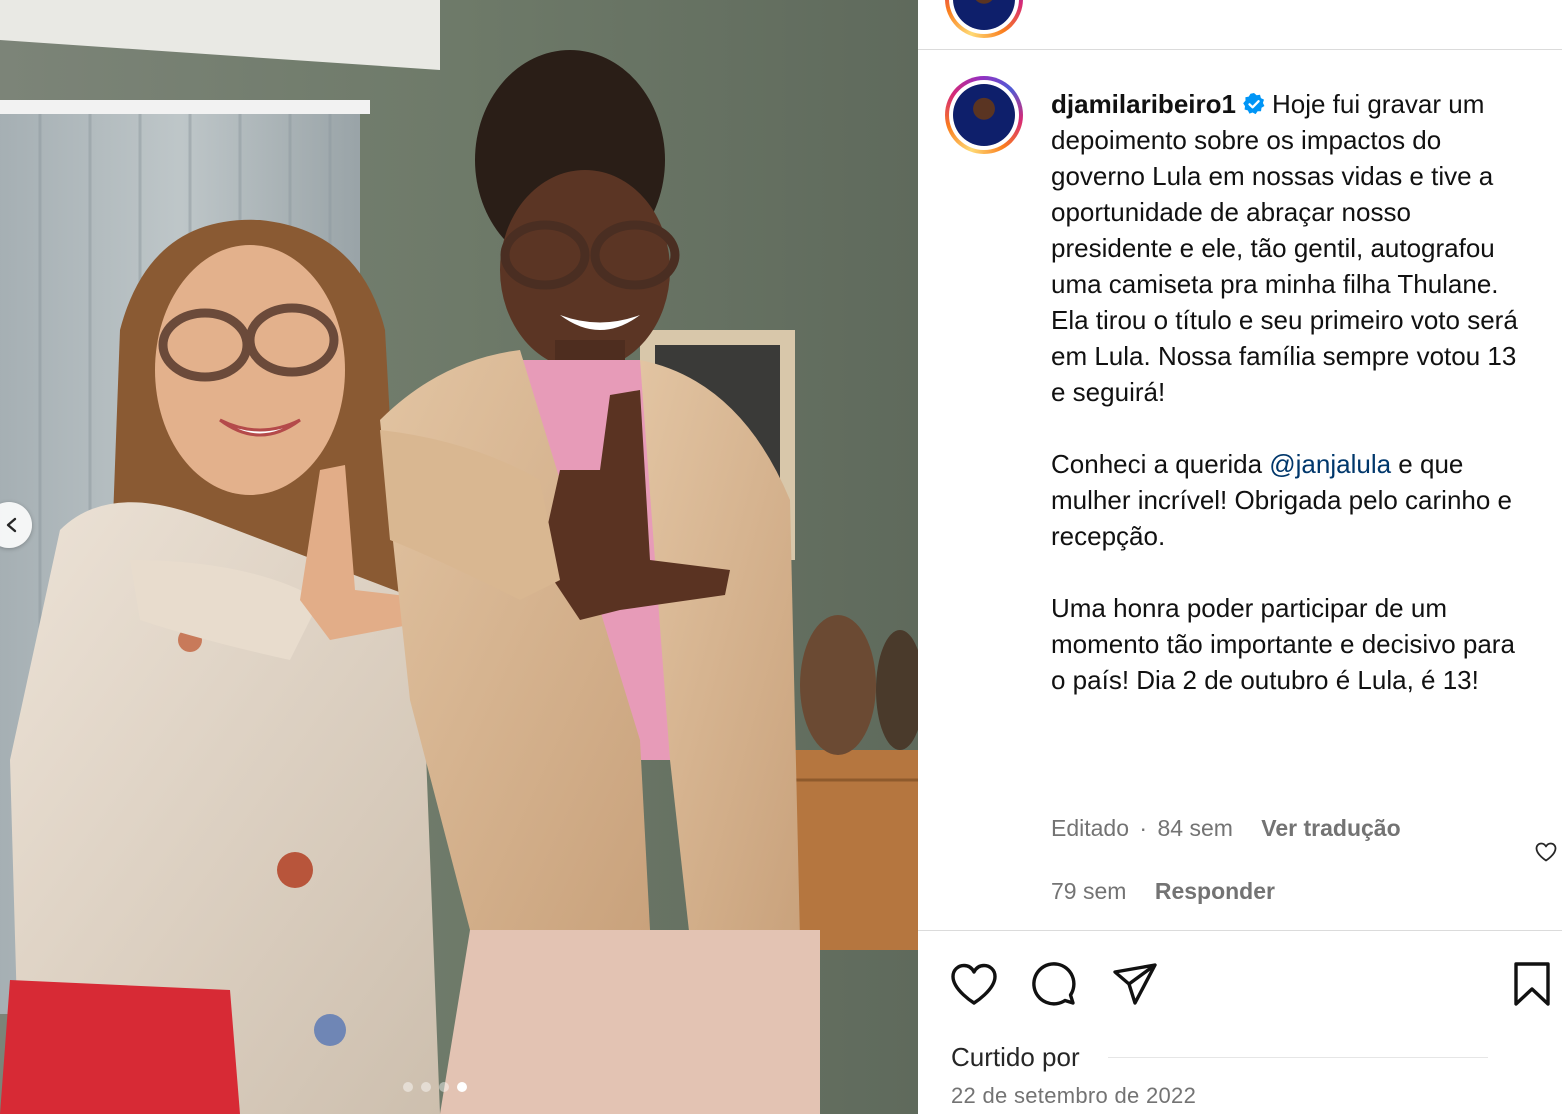 The width and height of the screenshot is (1562, 1114). I want to click on avatar, so click(984, 115).